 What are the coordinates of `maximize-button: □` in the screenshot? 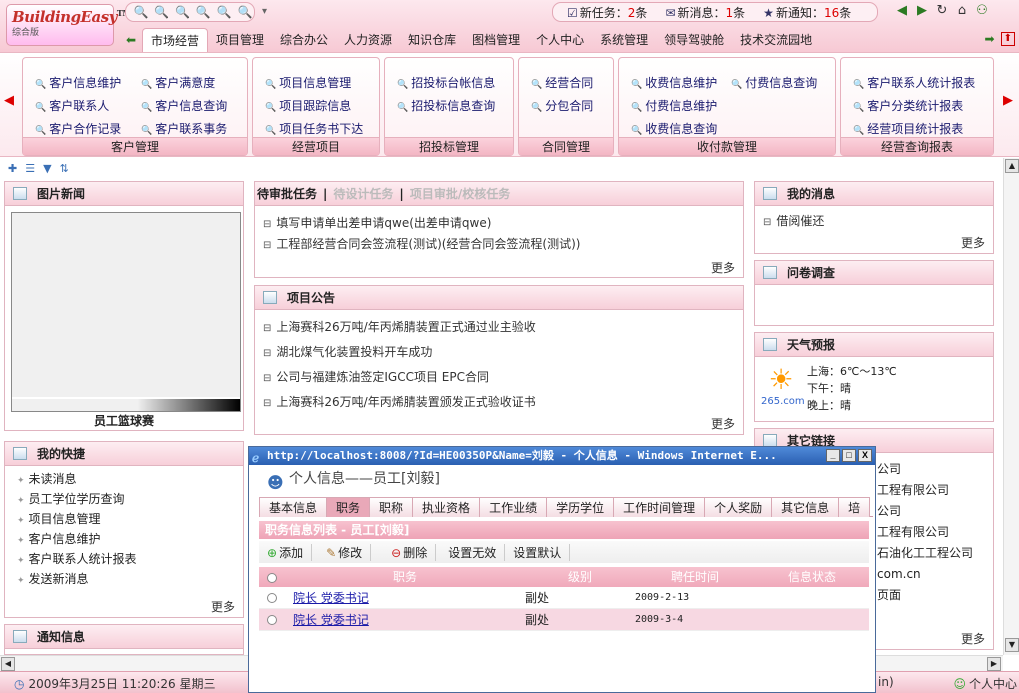 It's located at (849, 455).